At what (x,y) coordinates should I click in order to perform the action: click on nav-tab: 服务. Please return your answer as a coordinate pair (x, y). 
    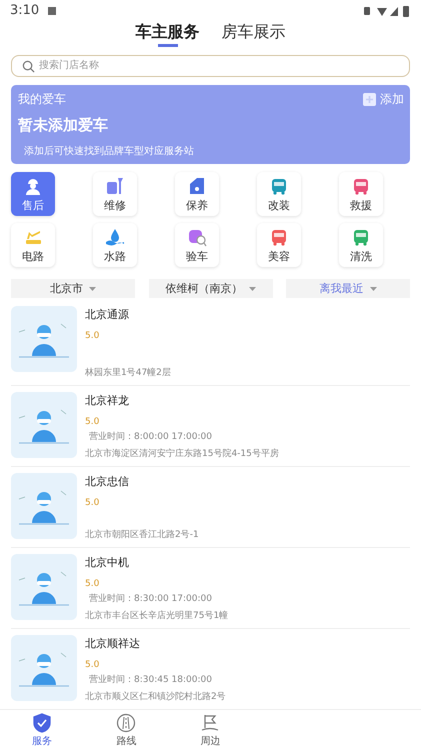
    Looking at the image, I should click on (42, 730).